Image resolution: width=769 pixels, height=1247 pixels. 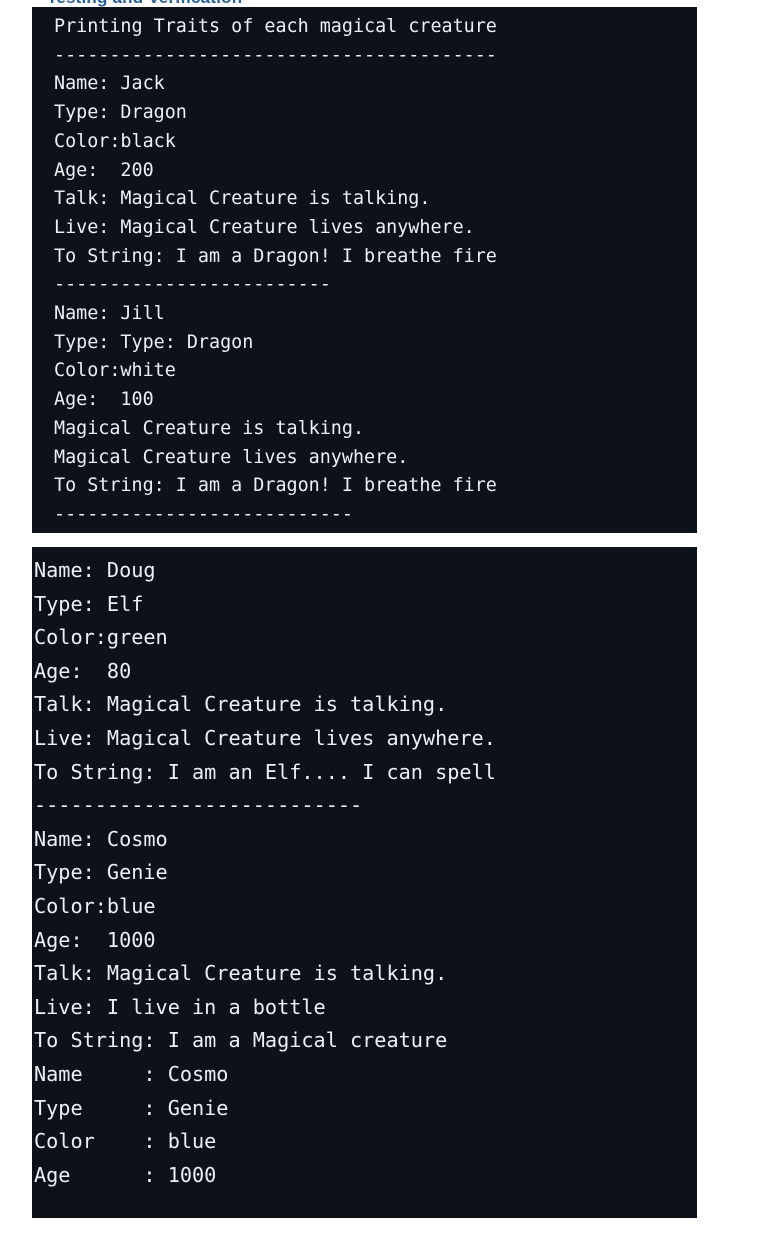 What do you see at coordinates (241, 1040) in the screenshot?
I see `console-line: To String: I am a Magical creature` at bounding box center [241, 1040].